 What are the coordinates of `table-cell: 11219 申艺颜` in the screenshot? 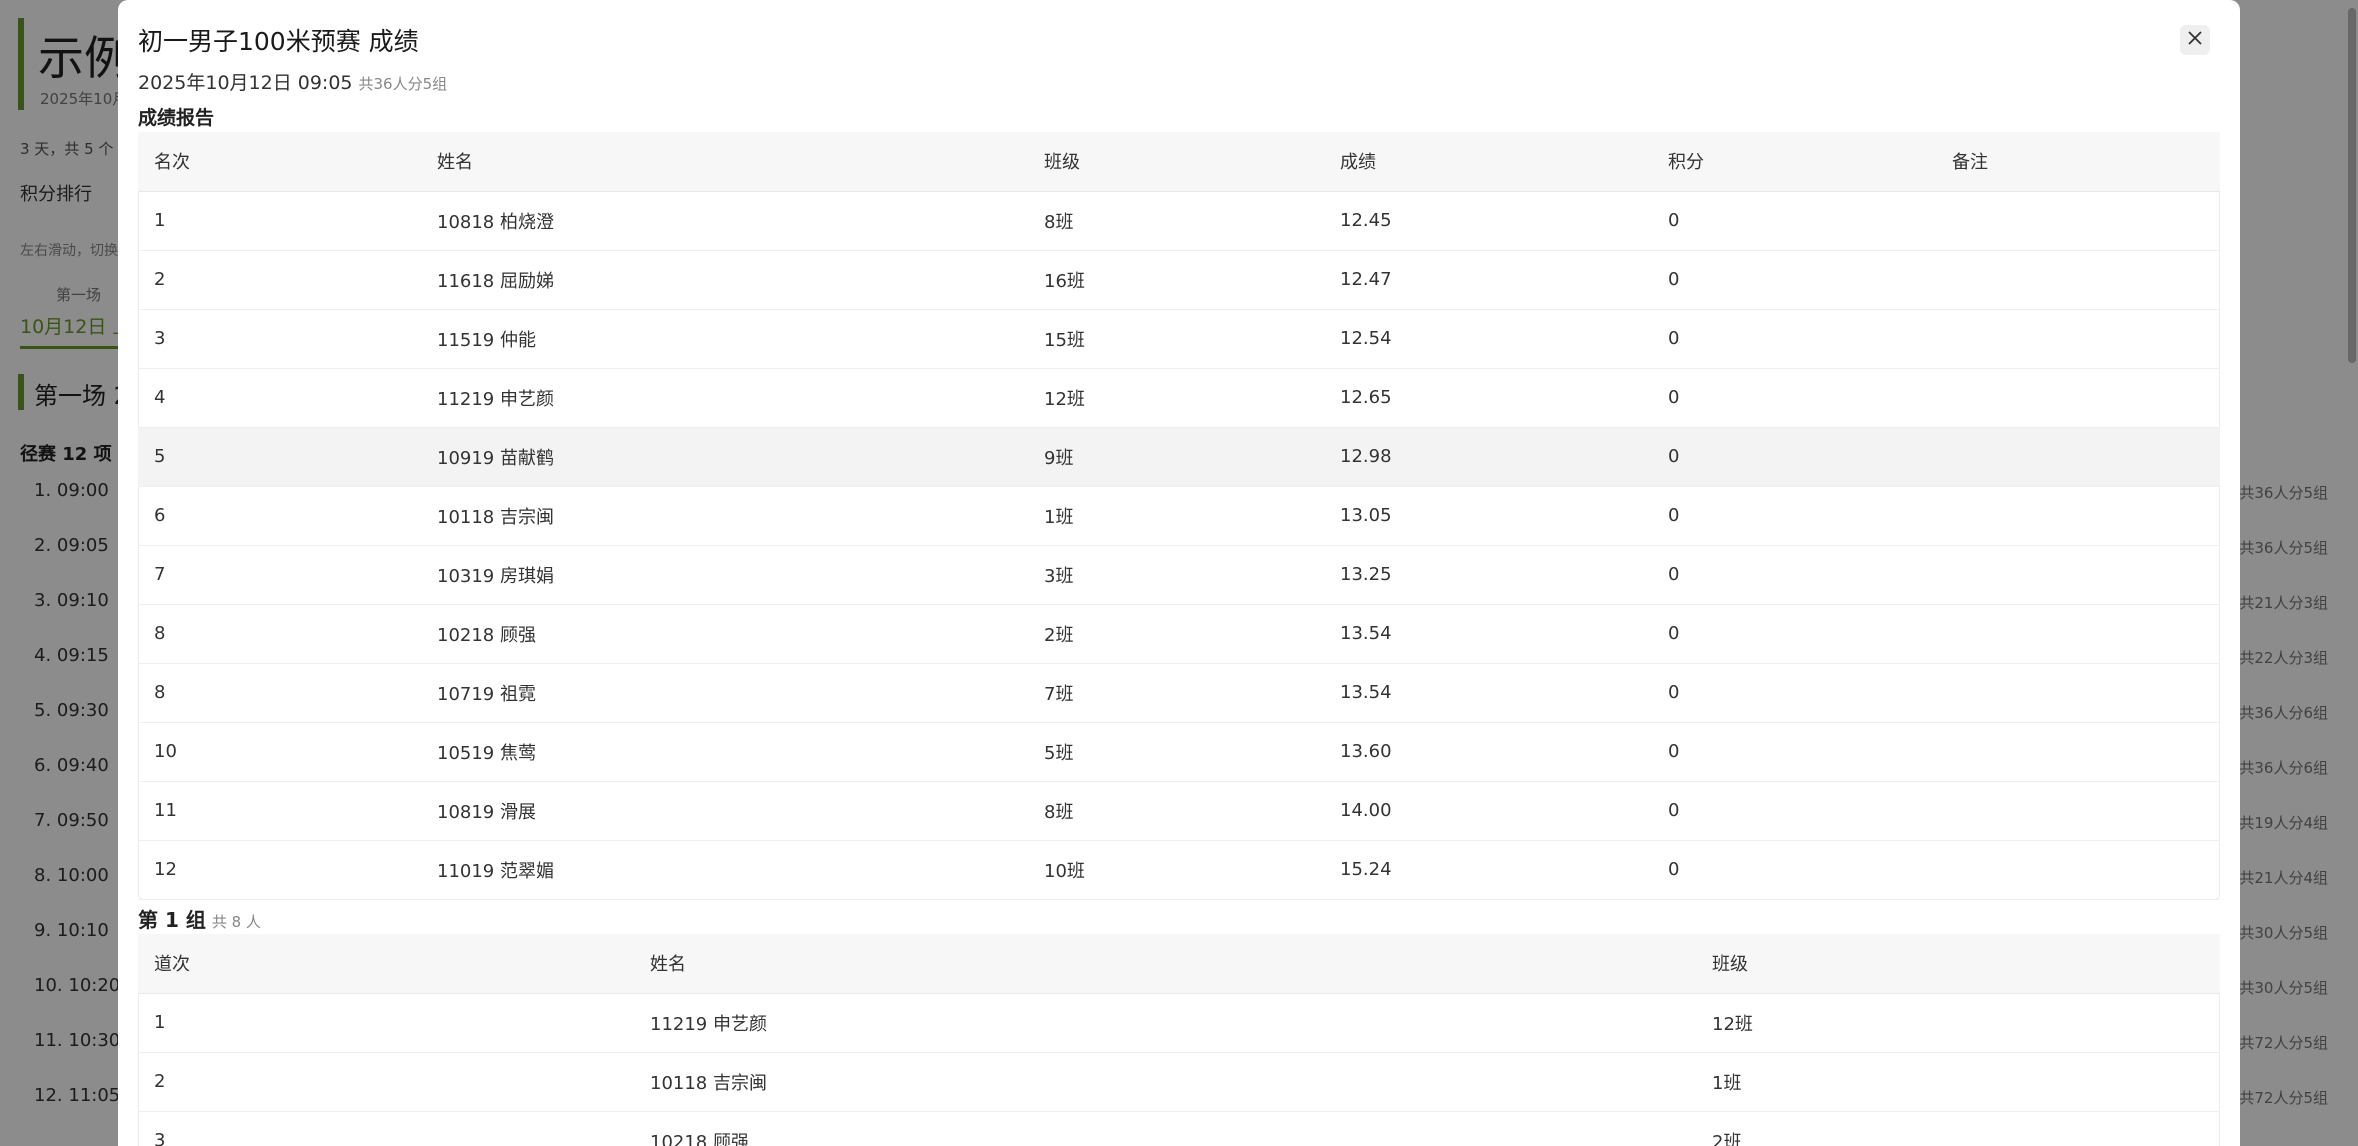 It's located at (724, 398).